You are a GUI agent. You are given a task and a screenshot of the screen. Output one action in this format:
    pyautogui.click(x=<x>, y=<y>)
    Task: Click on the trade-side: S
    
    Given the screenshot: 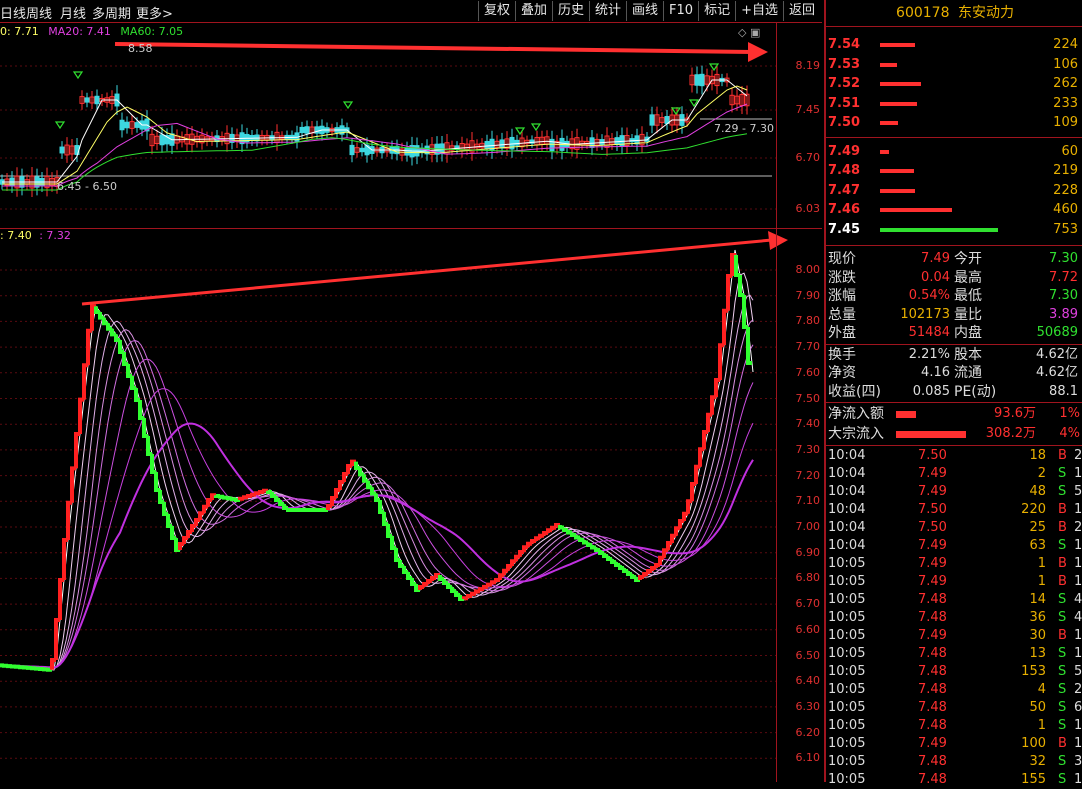 What is the action you would take?
    pyautogui.click(x=1062, y=492)
    